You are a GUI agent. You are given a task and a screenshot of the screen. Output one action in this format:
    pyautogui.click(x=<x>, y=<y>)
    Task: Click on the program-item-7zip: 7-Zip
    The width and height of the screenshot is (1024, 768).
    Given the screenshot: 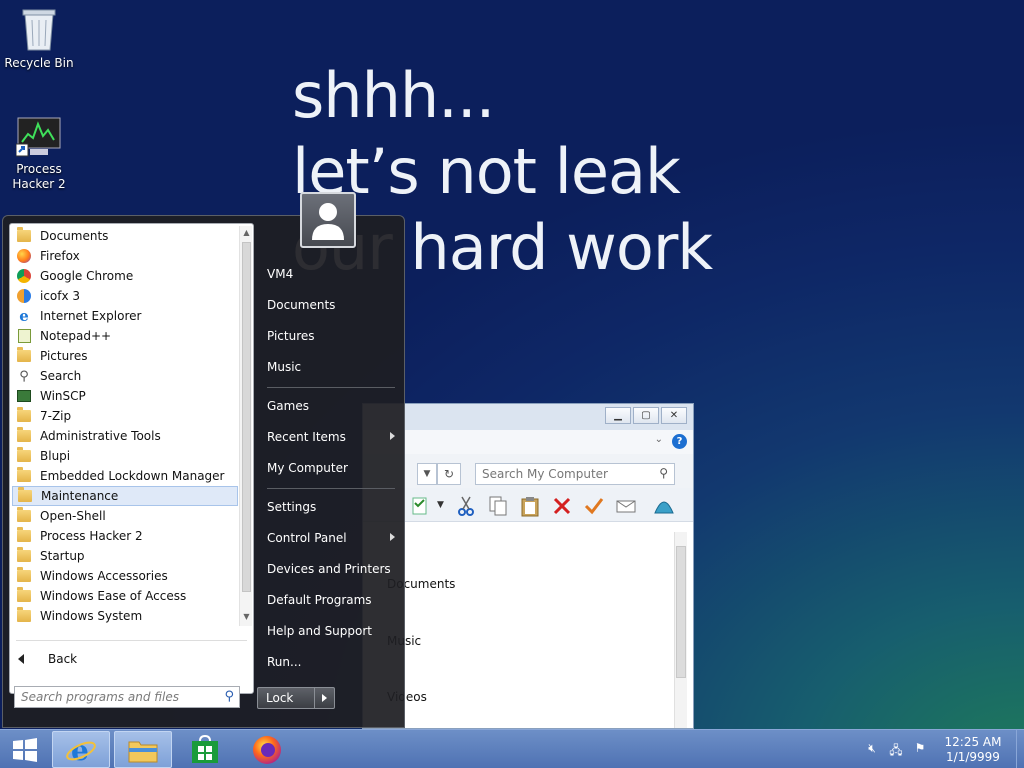 What is the action you would take?
    pyautogui.click(x=125, y=416)
    